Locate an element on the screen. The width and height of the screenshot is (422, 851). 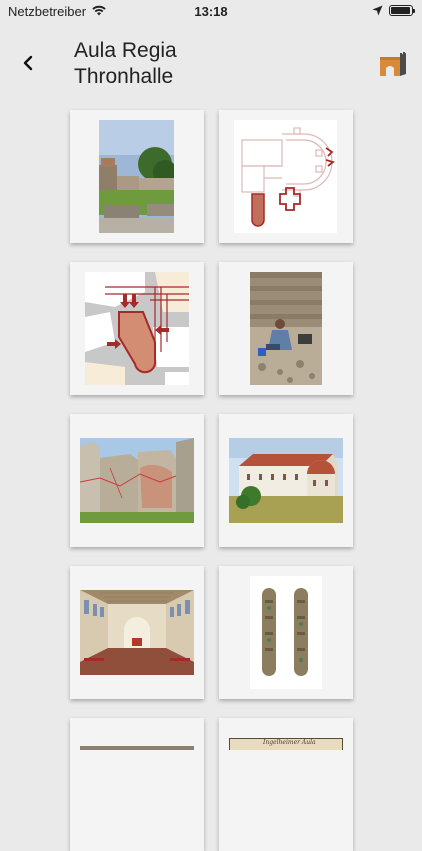
partial-photo is located at coordinates (137, 748).